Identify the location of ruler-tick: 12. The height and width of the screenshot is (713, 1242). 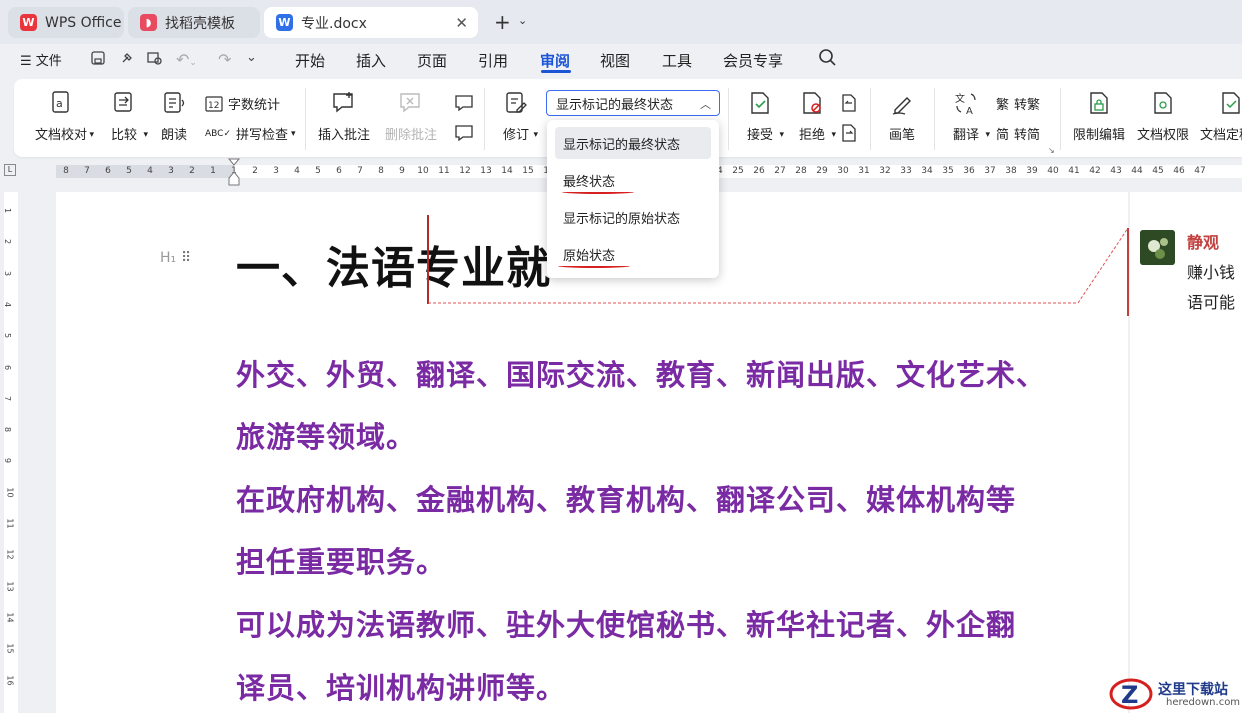
(465, 171).